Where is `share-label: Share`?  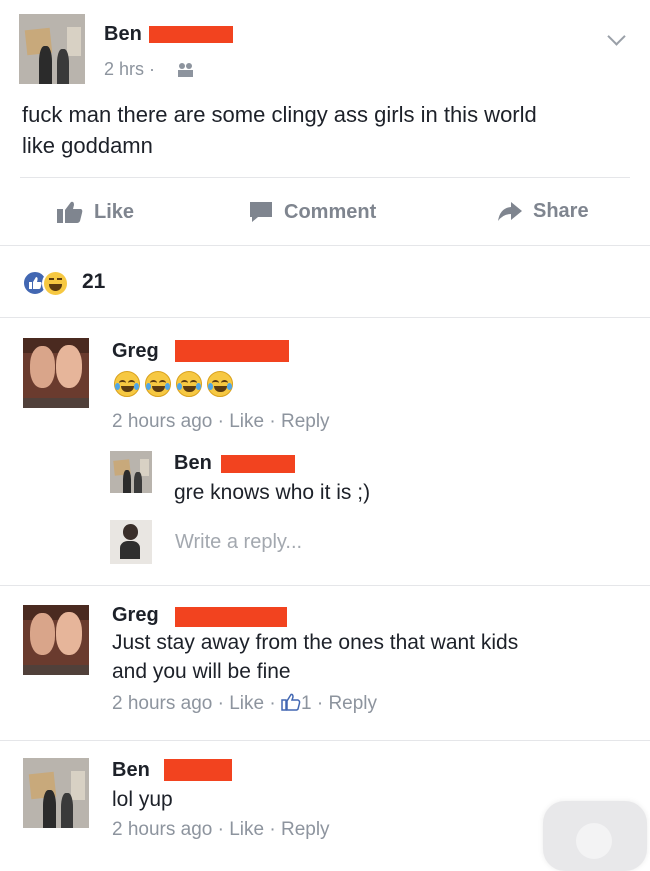
share-label: Share is located at coordinates (561, 211).